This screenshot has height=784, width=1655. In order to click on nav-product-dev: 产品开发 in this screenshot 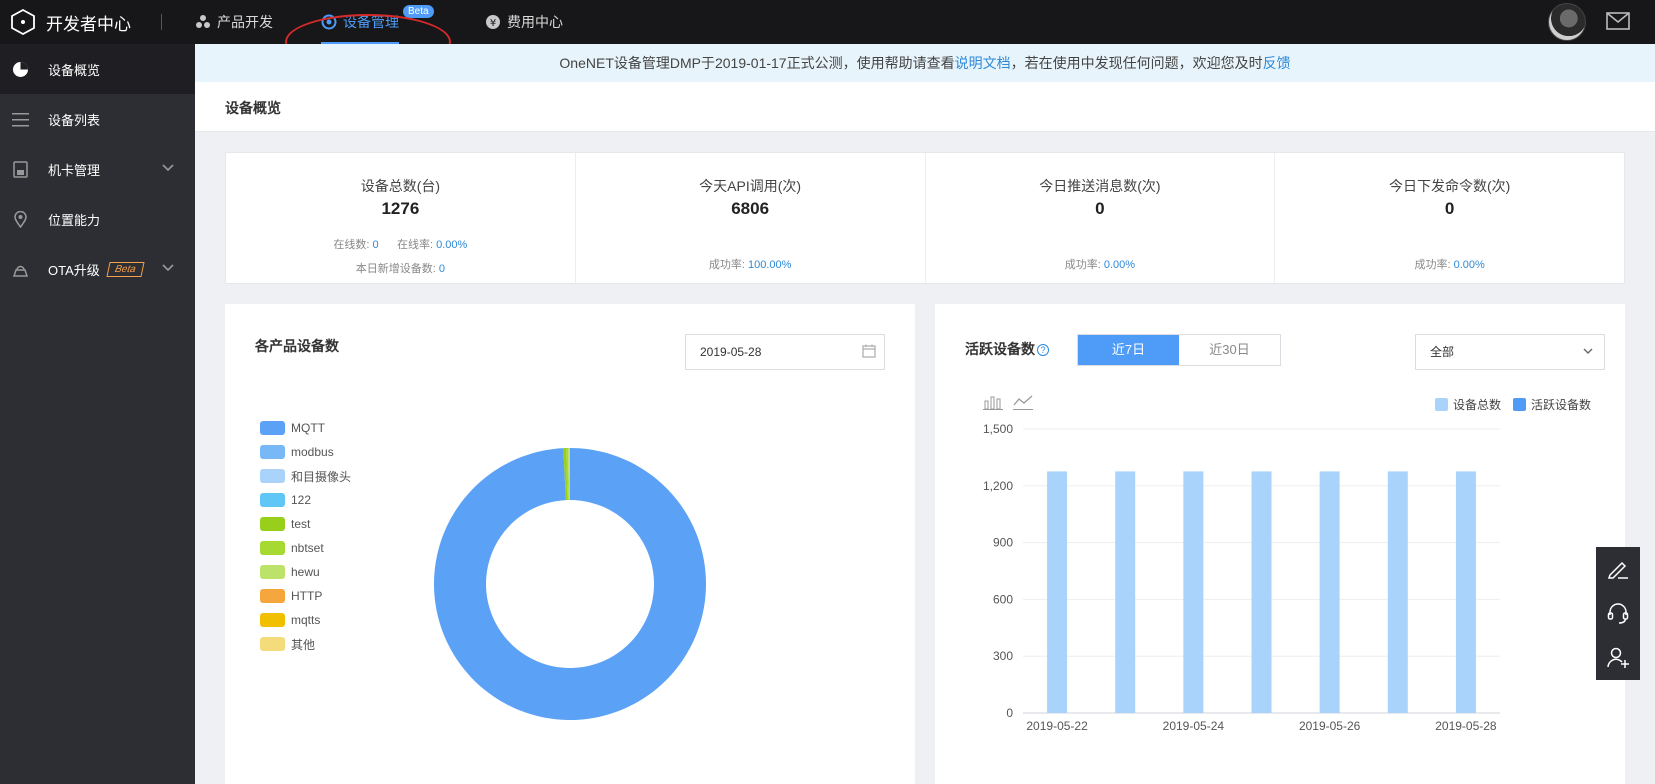, I will do `click(234, 22)`.